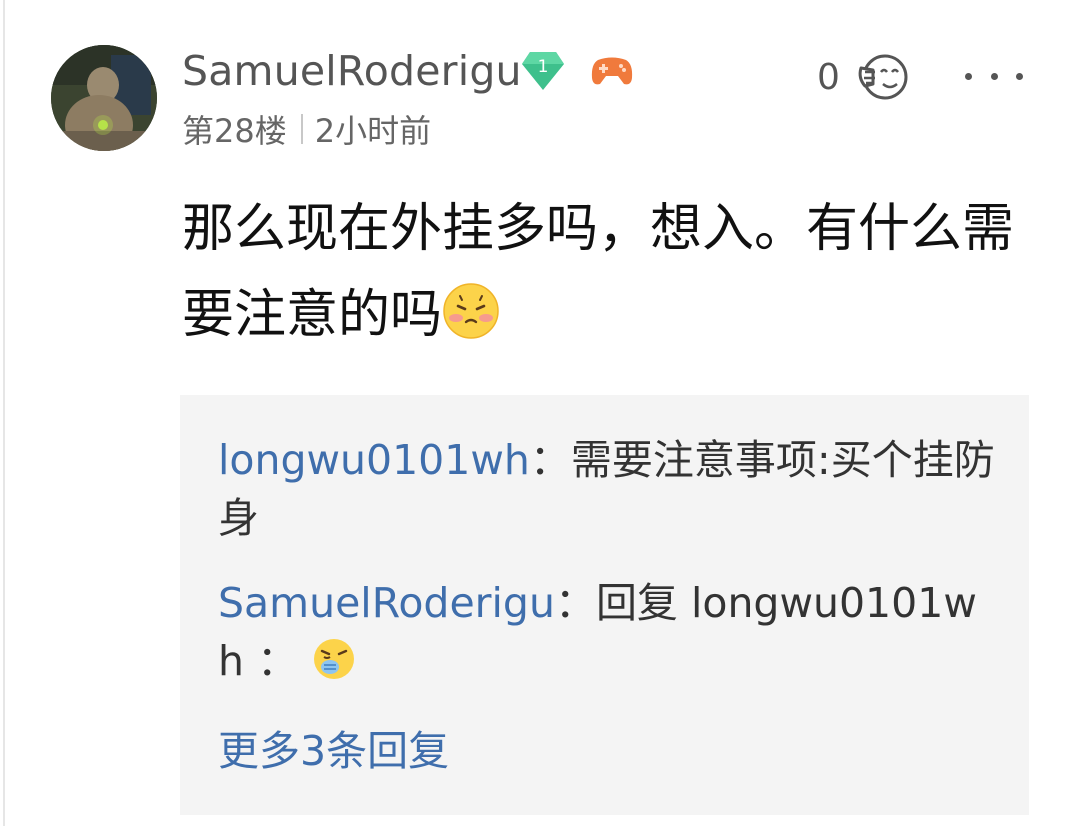  I want to click on diamond-level-badge-icon: 1, so click(543, 71).